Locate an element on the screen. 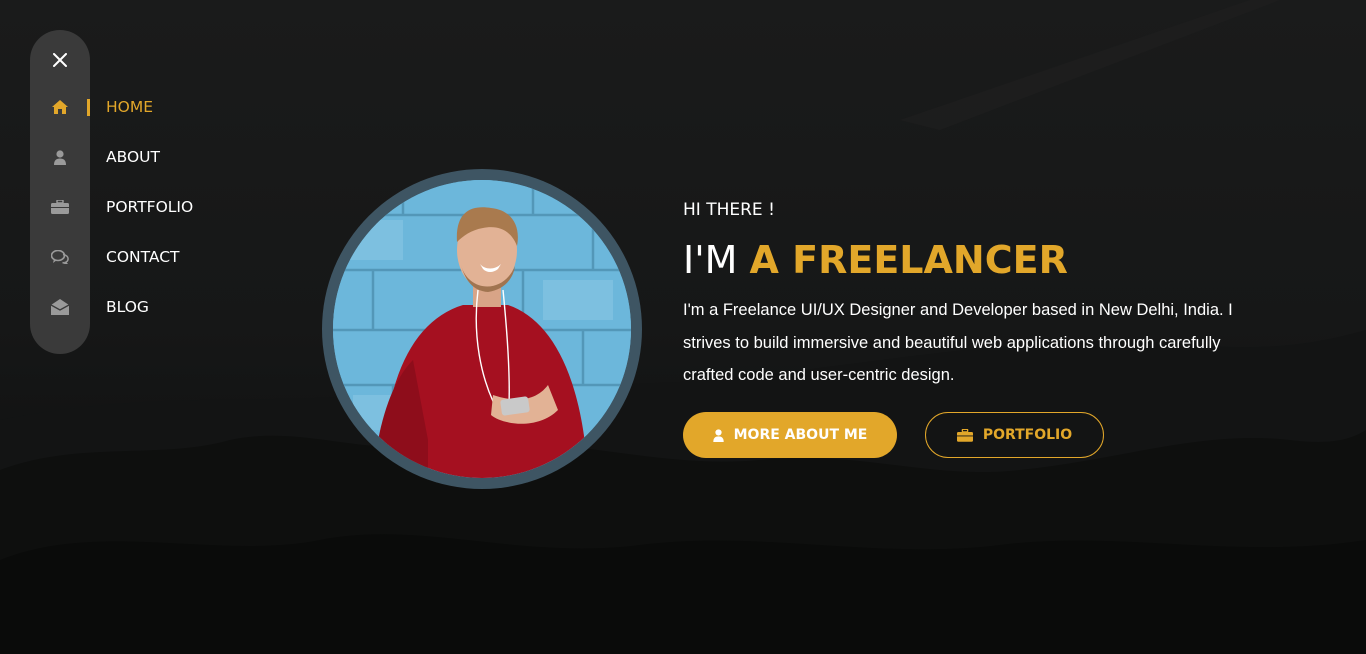 The width and height of the screenshot is (1366, 654). close-icon is located at coordinates (60, 60).